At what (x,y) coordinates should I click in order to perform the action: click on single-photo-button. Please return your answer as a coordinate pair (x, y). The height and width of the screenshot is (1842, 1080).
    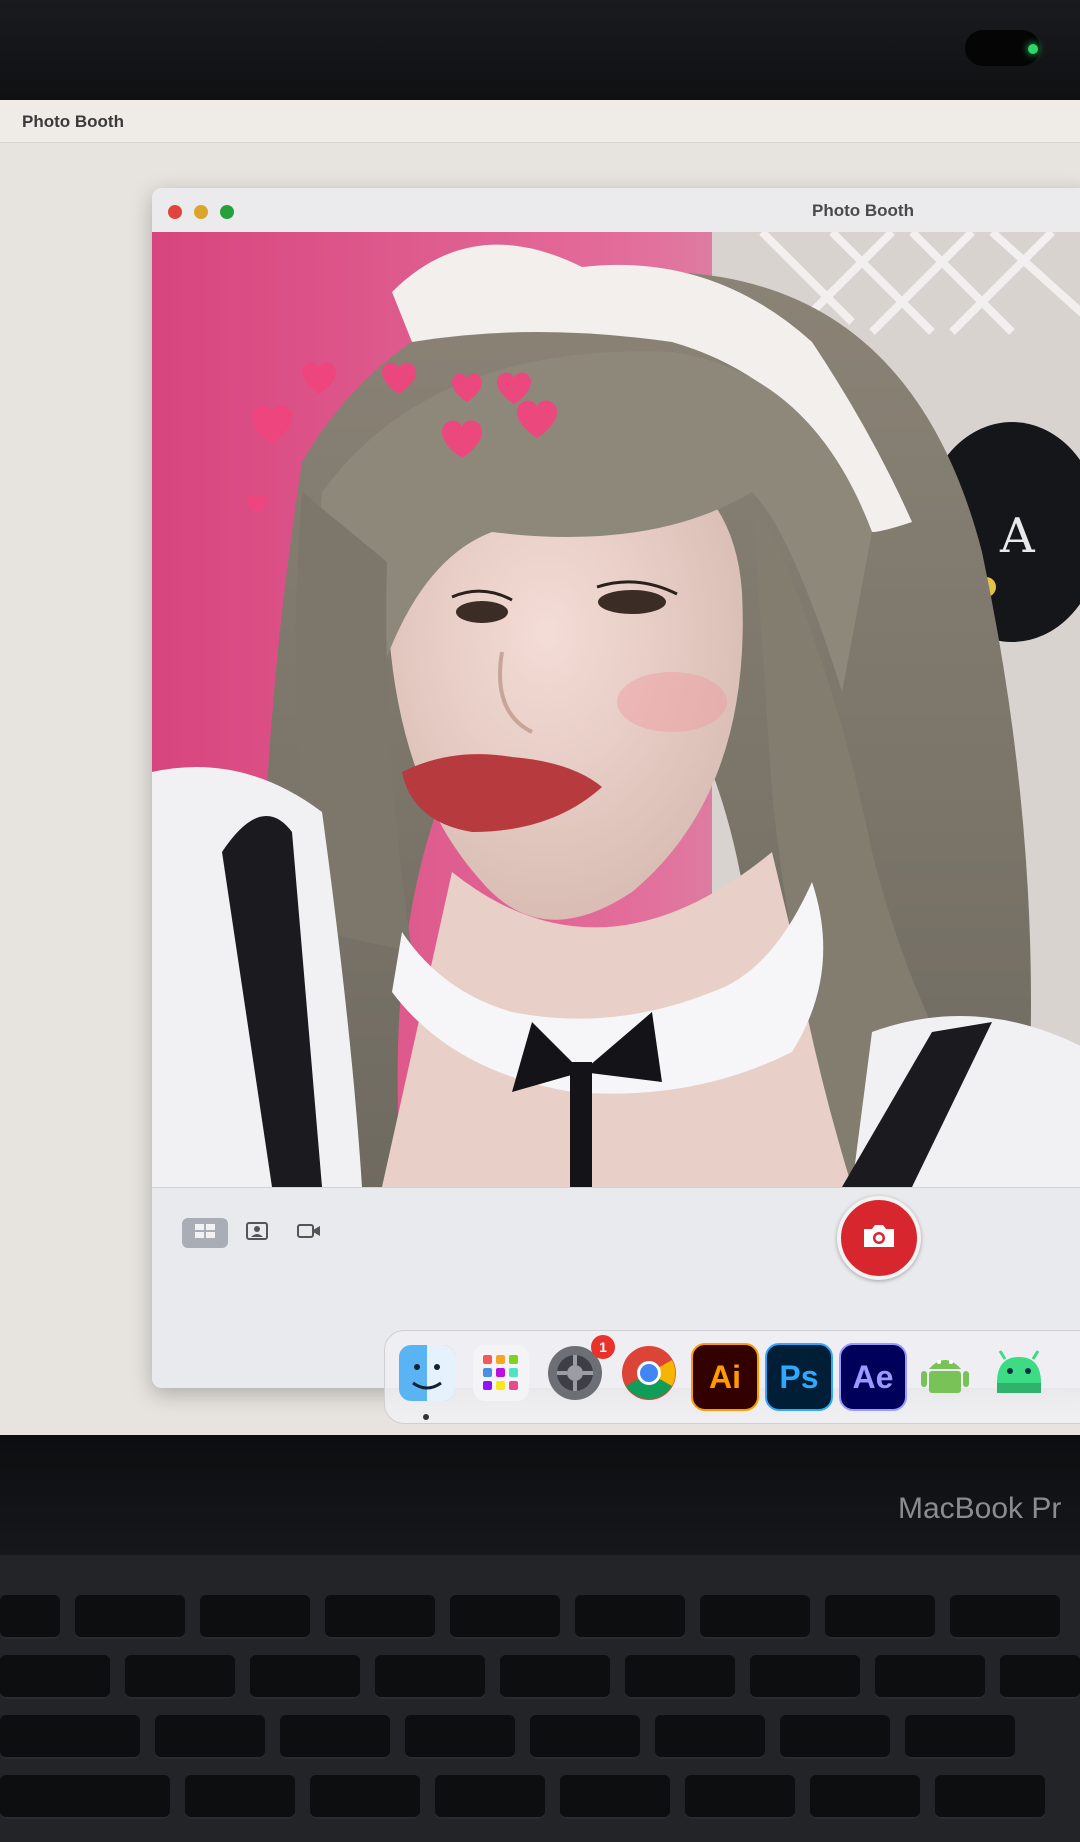
    Looking at the image, I should click on (257, 1233).